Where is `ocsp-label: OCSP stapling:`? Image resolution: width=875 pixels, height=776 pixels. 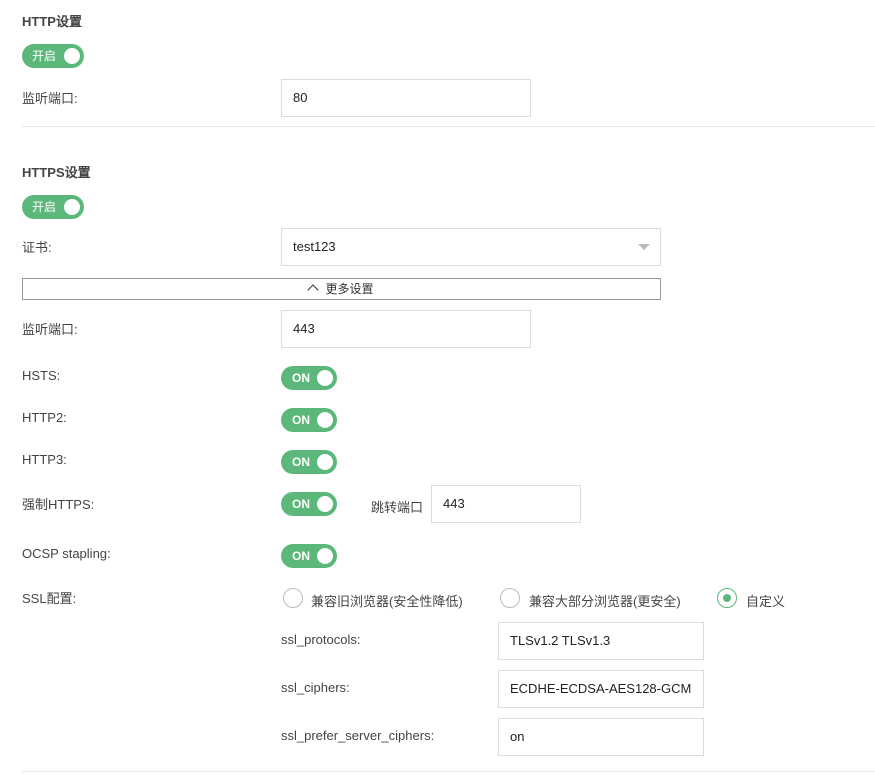 ocsp-label: OCSP stapling: is located at coordinates (66, 553).